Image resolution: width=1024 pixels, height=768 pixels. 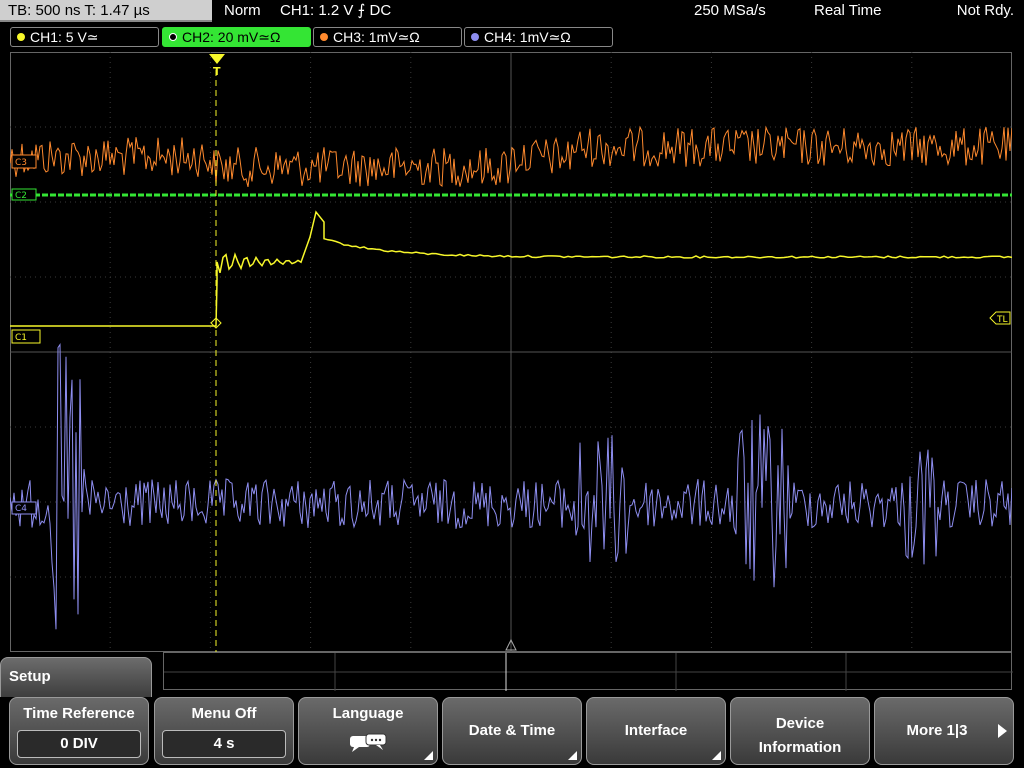 What do you see at coordinates (730, 10) in the screenshot?
I see `sample-rate-readout: 250 MSa/s` at bounding box center [730, 10].